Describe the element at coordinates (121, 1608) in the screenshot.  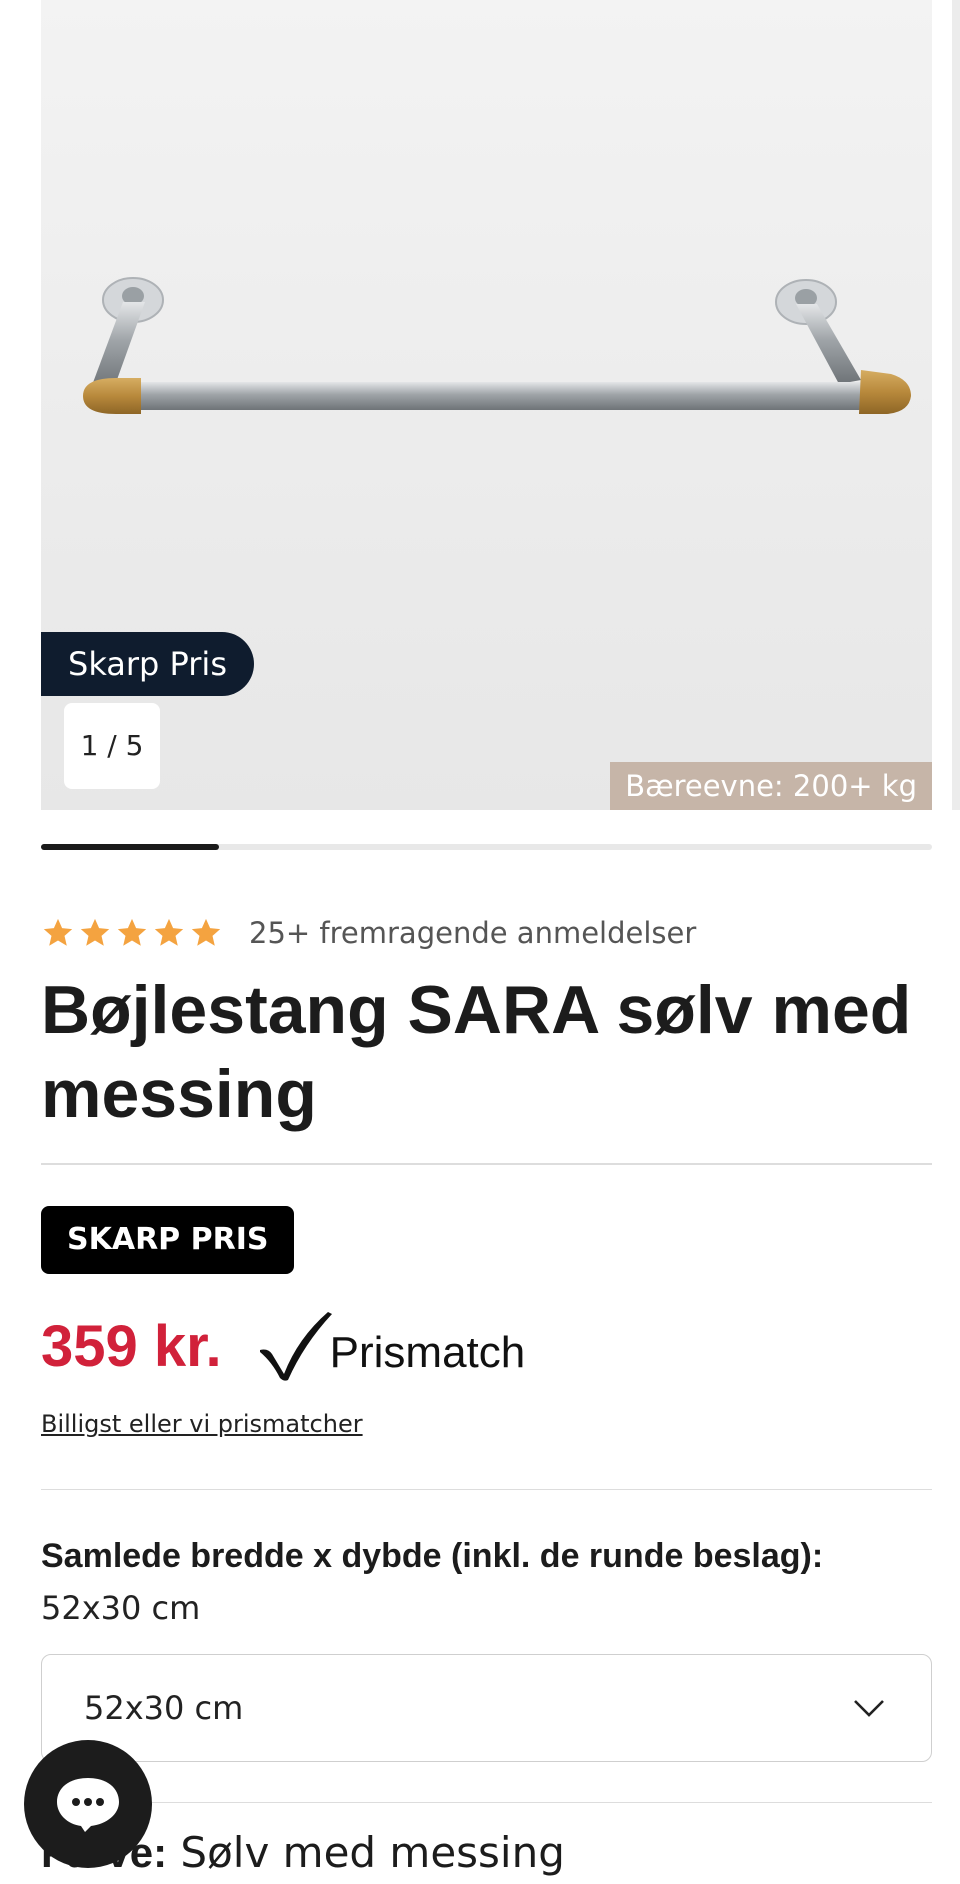
I see `size-option-current-value: 52x30 cm` at that location.